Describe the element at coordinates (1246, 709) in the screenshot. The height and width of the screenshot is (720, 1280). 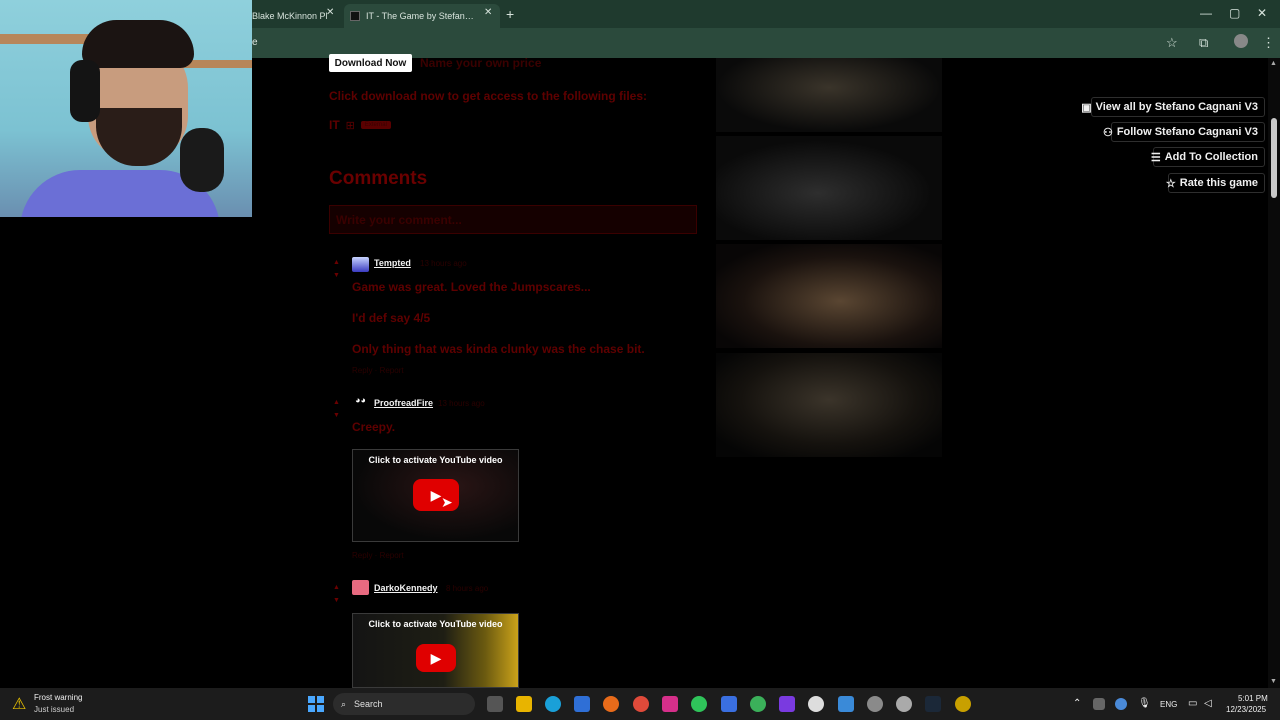
I see `clock-date: 12/23/2025` at that location.